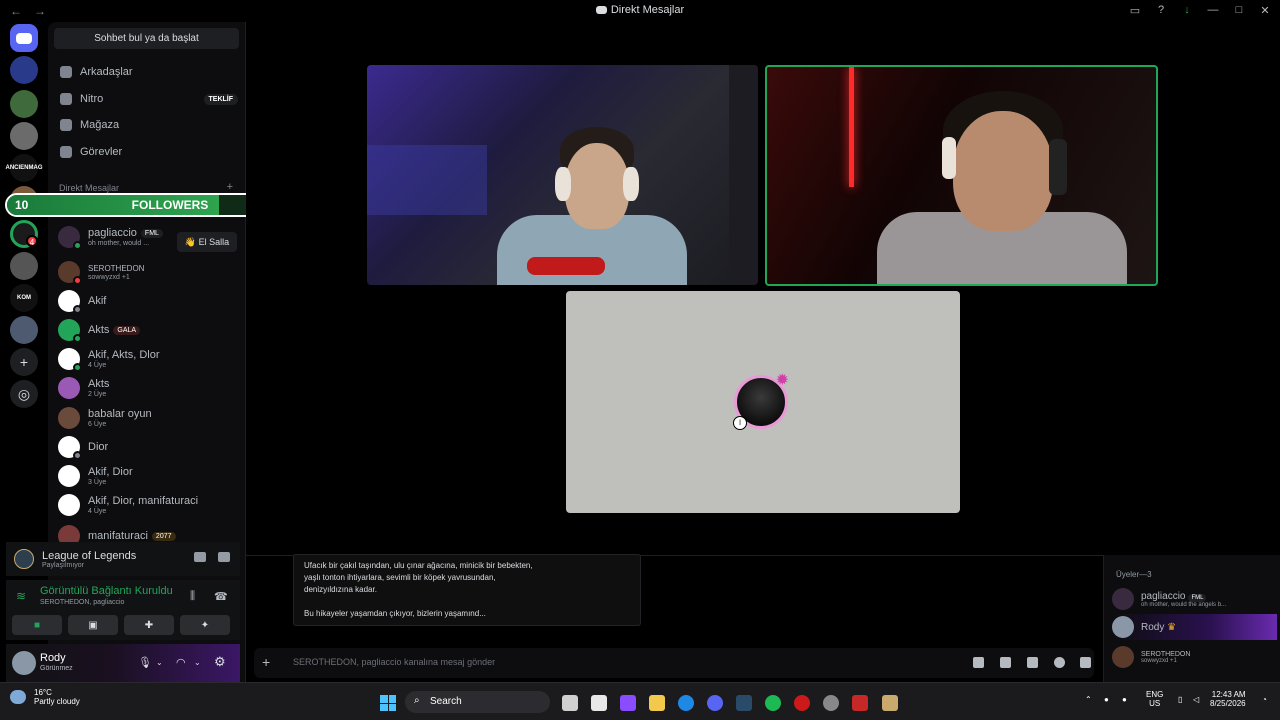 The image size is (1280, 720). I want to click on weather-widget: 16°C Partly cloudy, so click(45, 697).